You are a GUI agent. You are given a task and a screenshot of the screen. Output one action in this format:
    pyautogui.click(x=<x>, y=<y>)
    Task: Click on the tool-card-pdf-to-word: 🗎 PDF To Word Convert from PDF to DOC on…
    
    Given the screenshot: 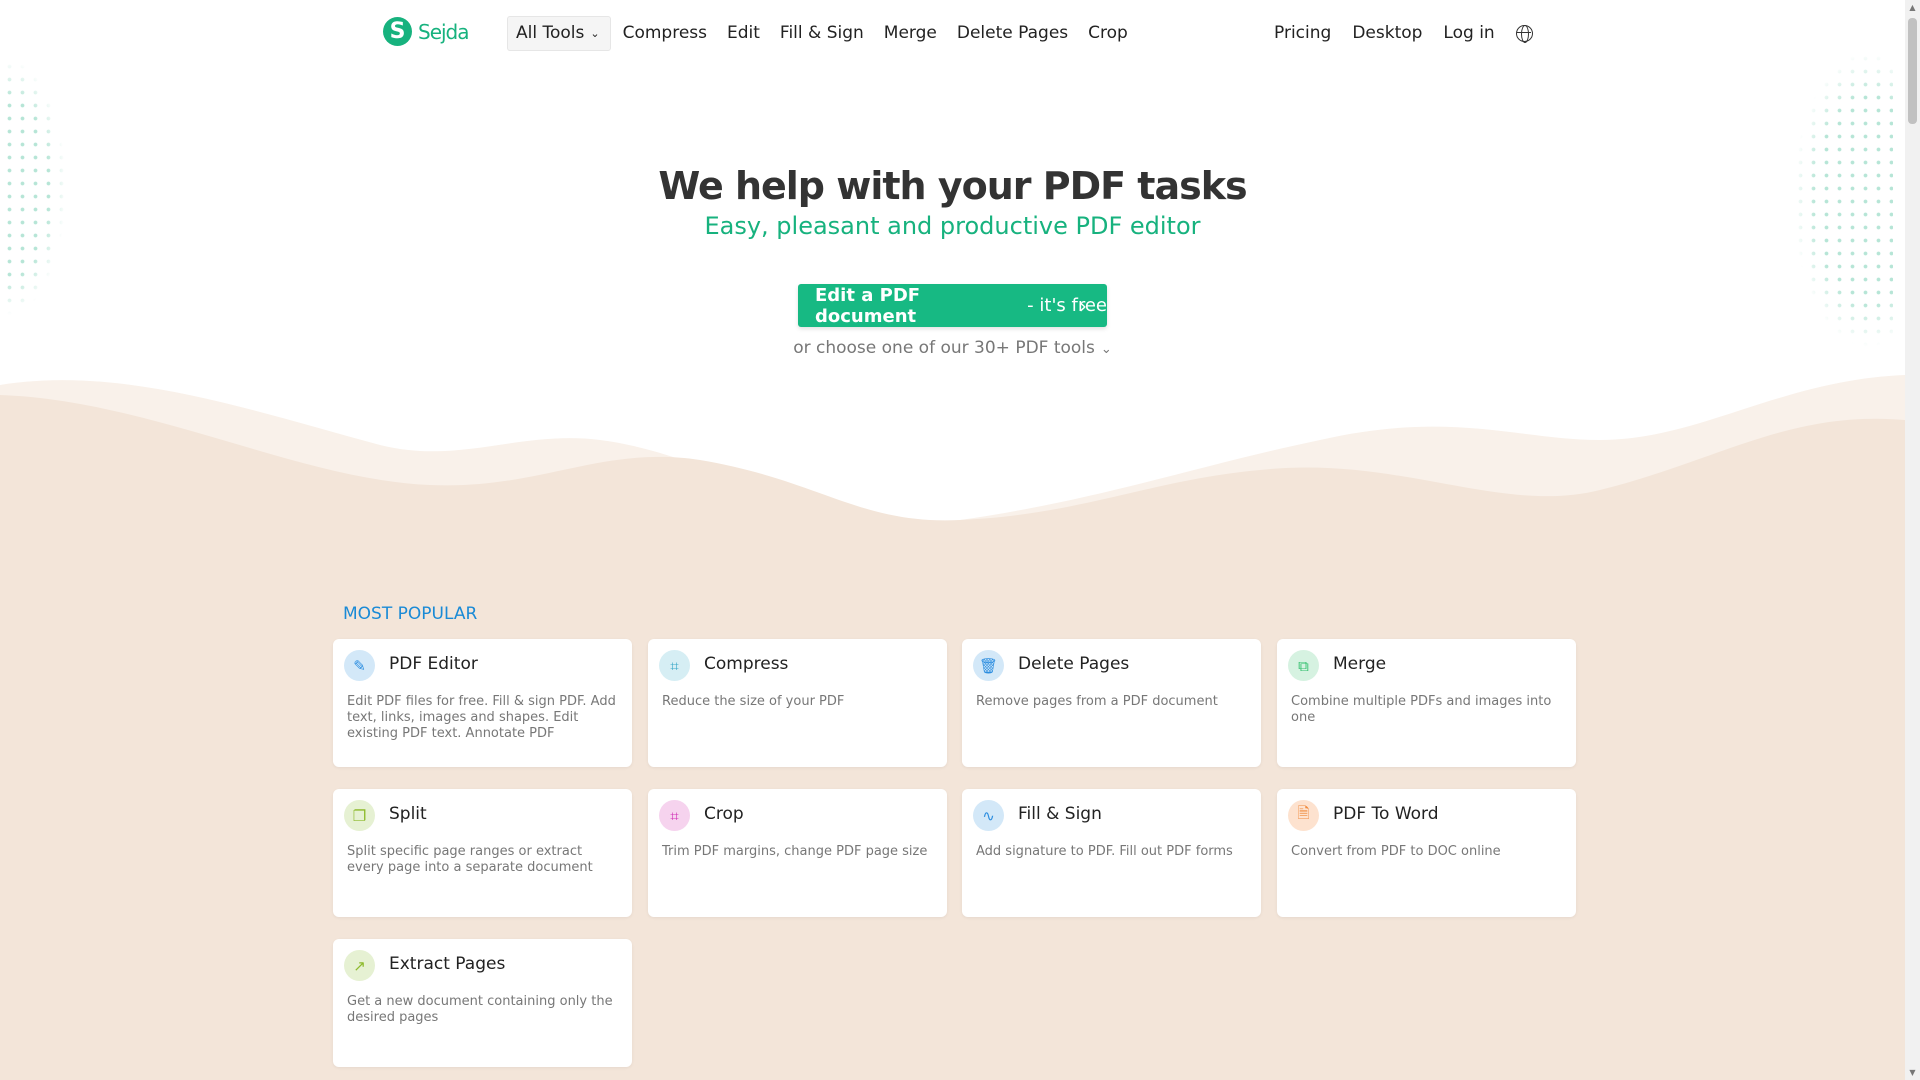 What is the action you would take?
    pyautogui.click(x=1426, y=853)
    